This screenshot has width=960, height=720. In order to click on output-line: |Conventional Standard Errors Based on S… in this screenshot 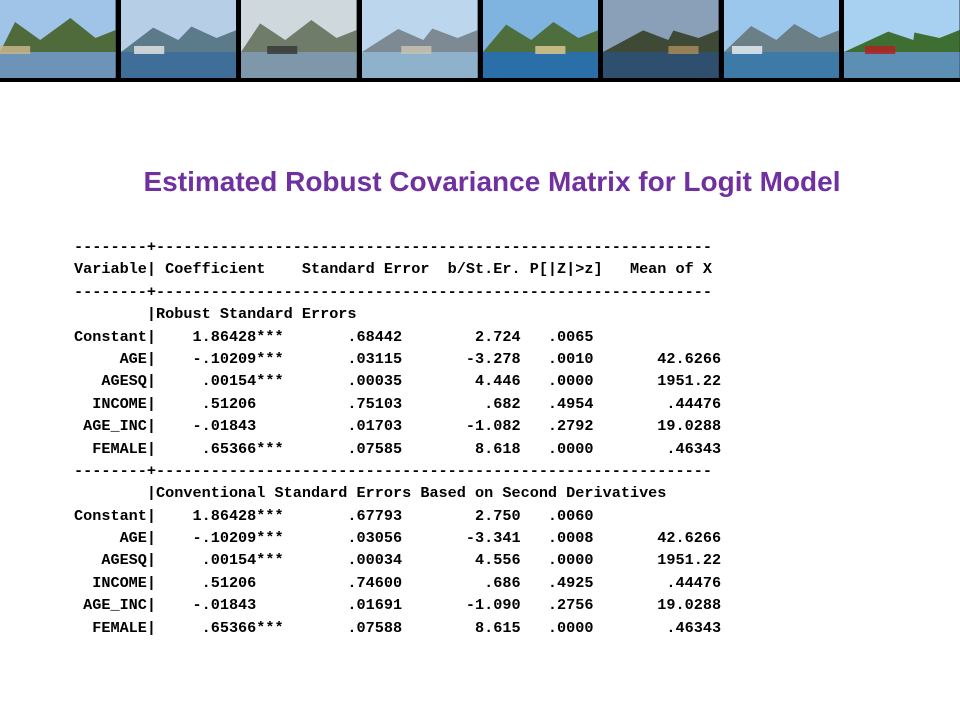, I will do `click(370, 493)`.